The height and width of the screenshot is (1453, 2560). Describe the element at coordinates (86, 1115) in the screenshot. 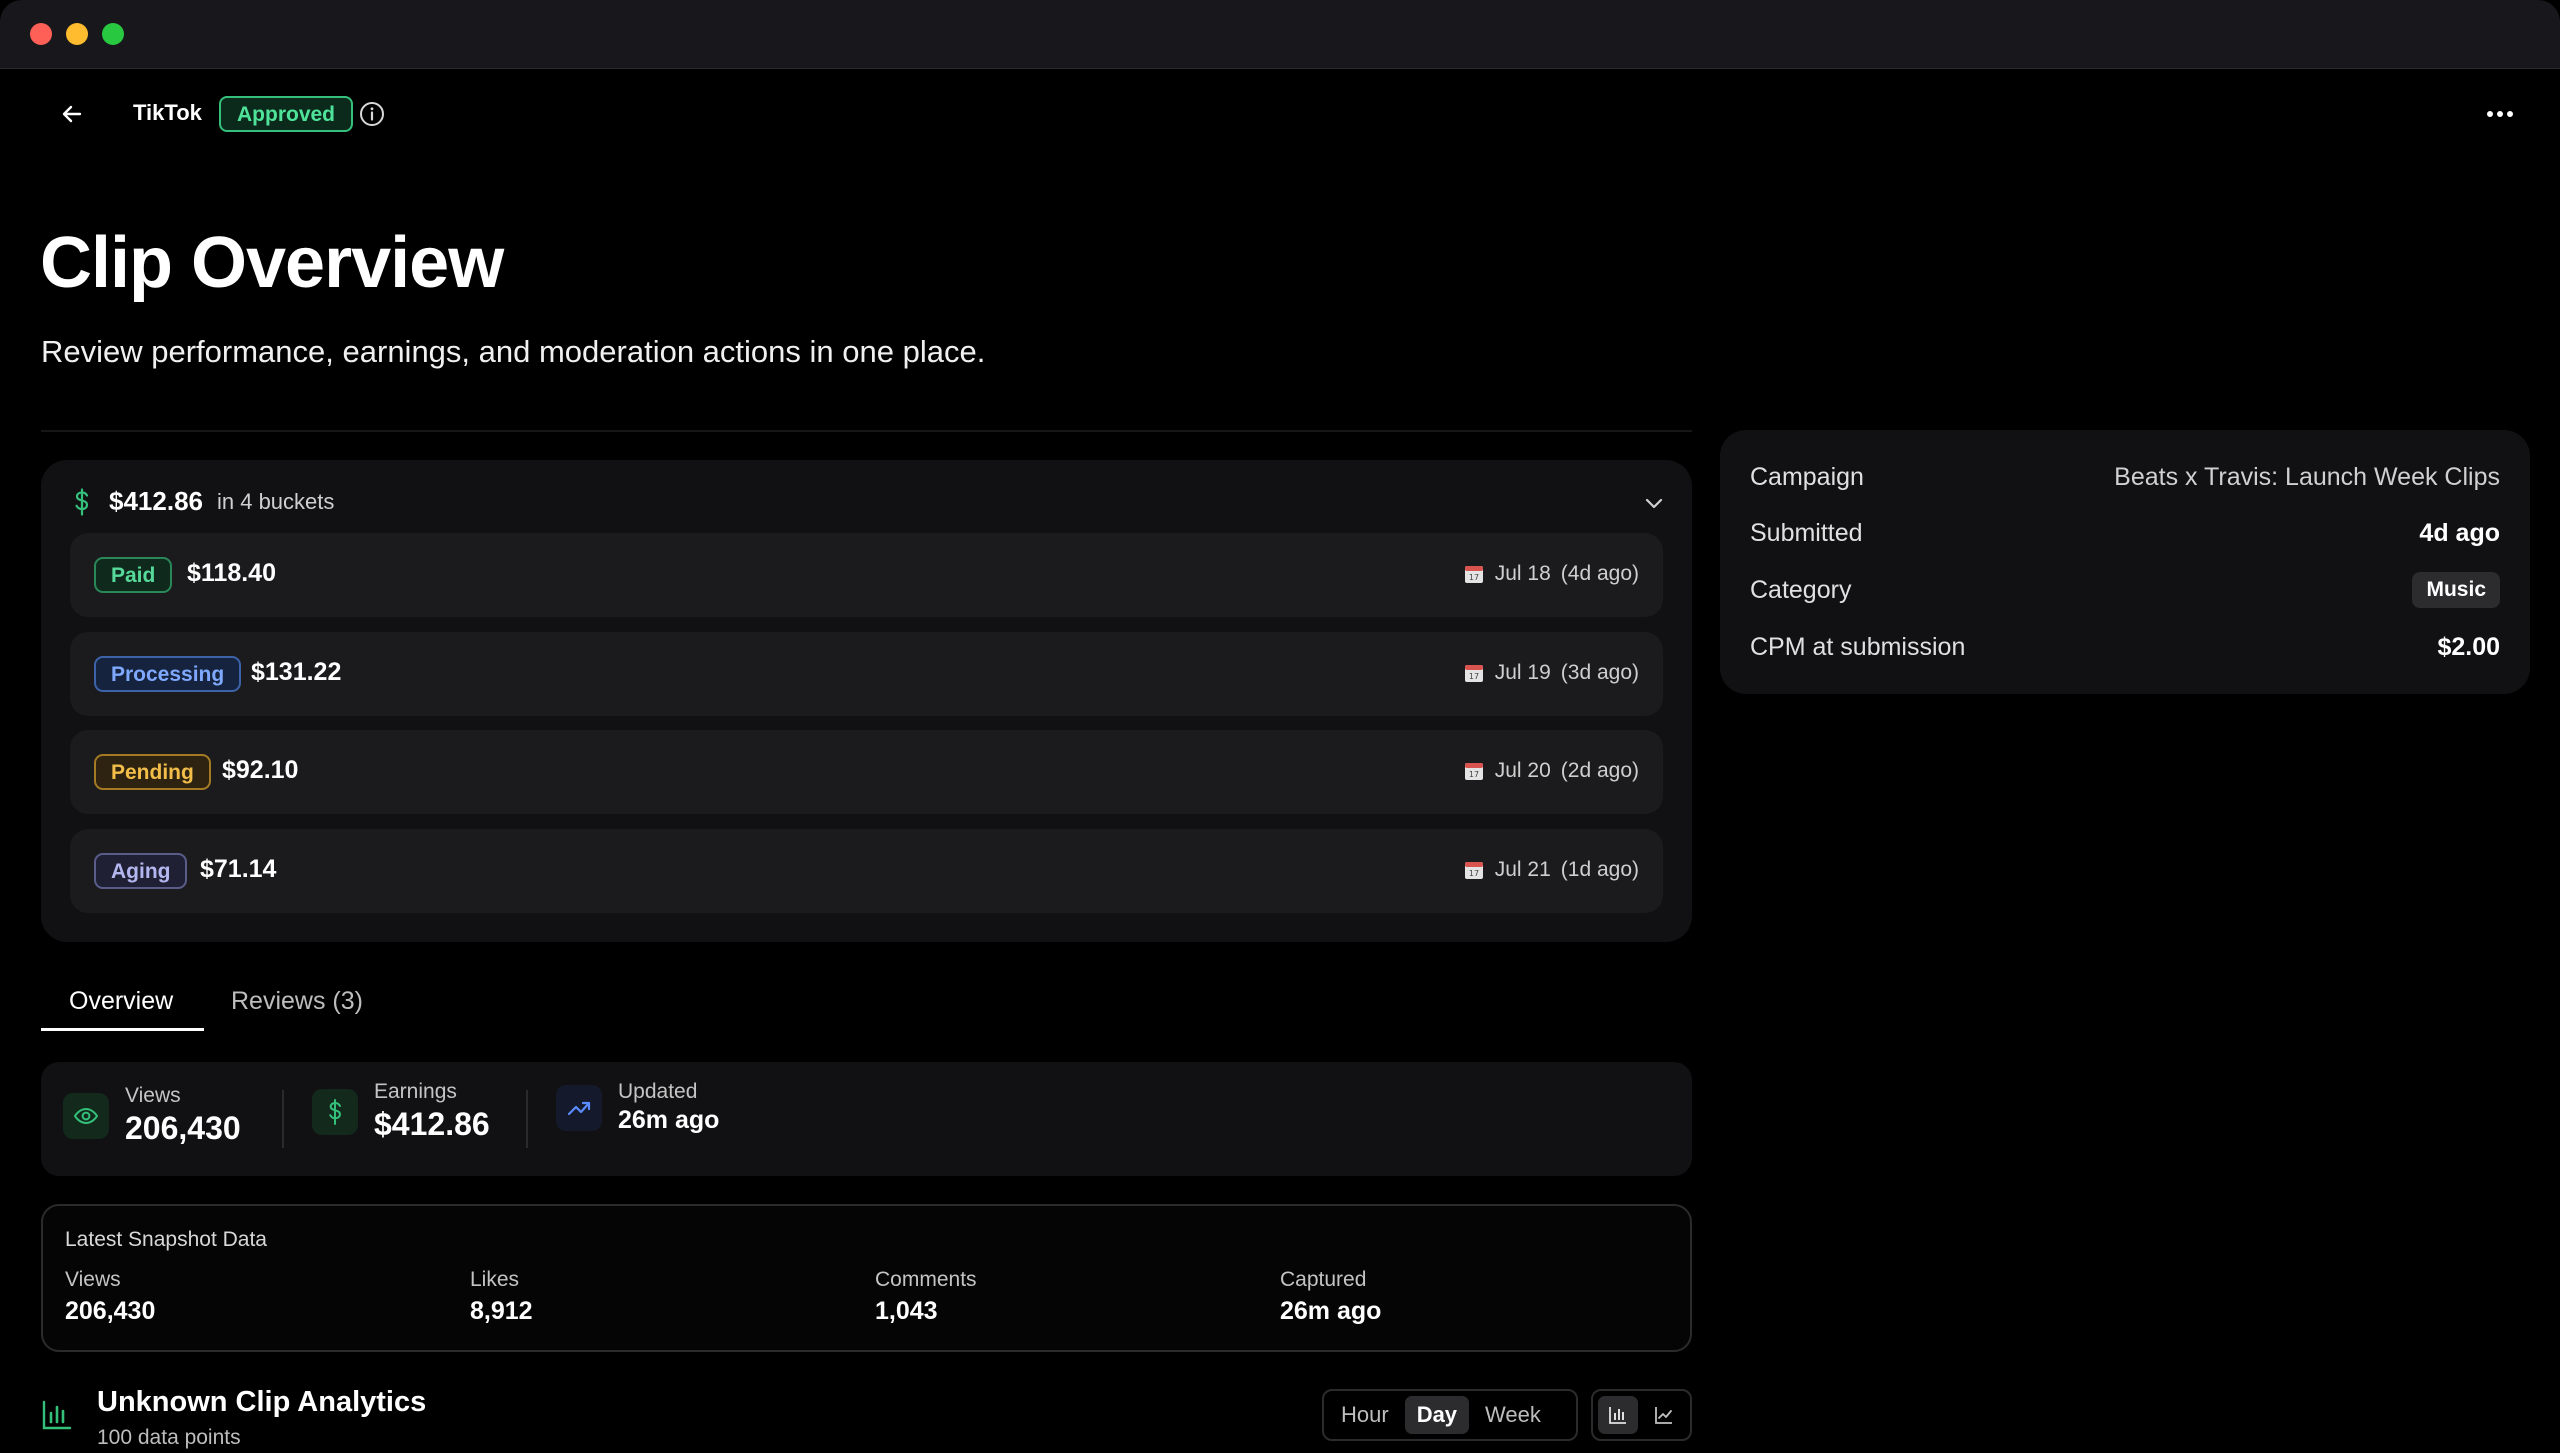

I see `eye-icon` at that location.